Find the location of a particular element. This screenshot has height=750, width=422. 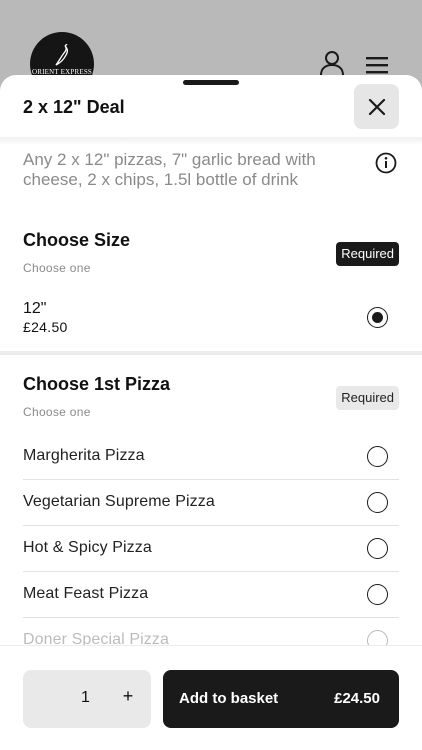

size-option-price: £24.50 is located at coordinates (45, 327).